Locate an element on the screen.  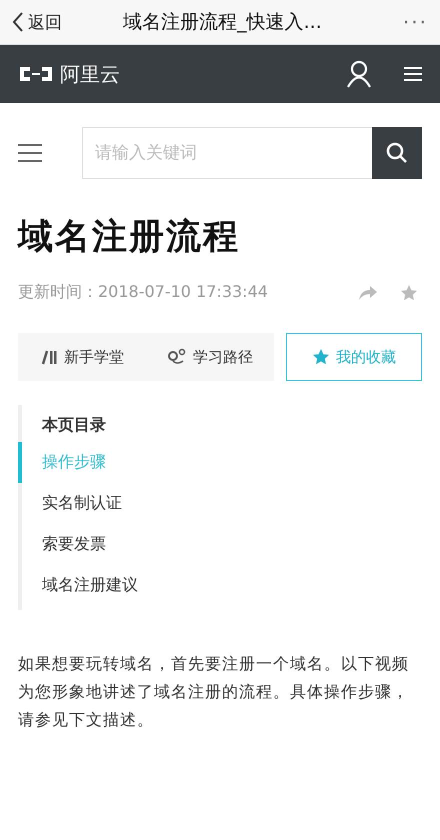
logo-icon is located at coordinates (36, 74).